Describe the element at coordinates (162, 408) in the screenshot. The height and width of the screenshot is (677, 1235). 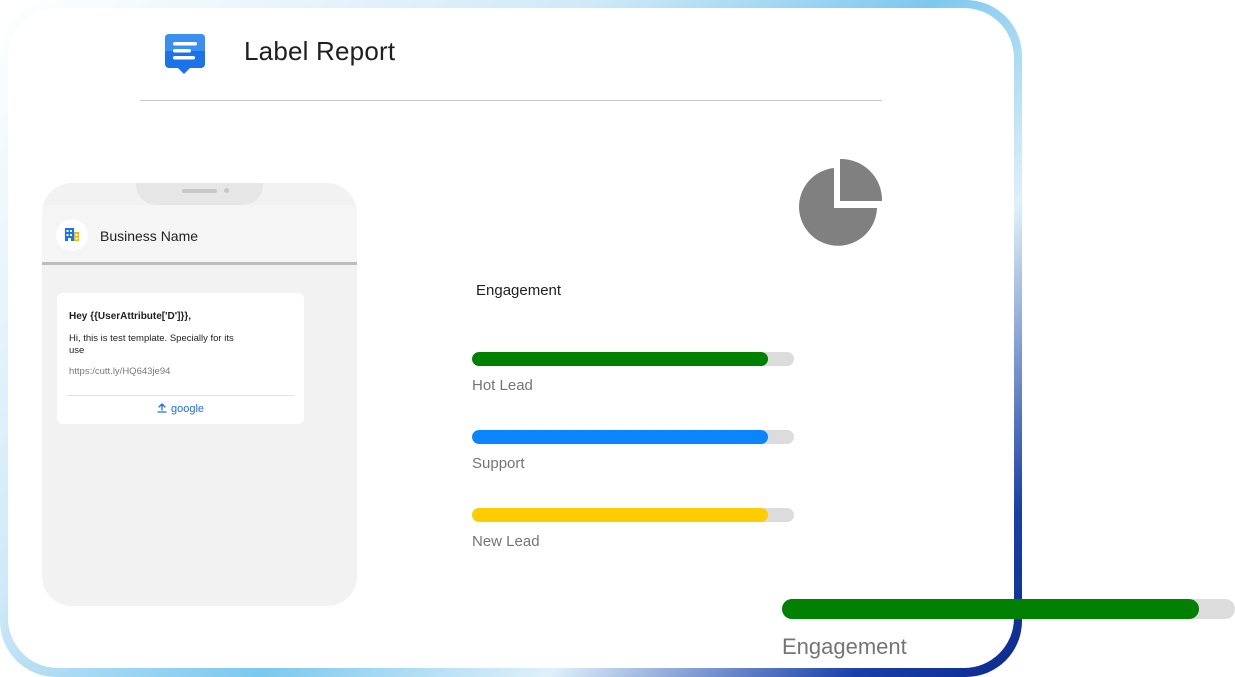
I see `upload-icon` at that location.